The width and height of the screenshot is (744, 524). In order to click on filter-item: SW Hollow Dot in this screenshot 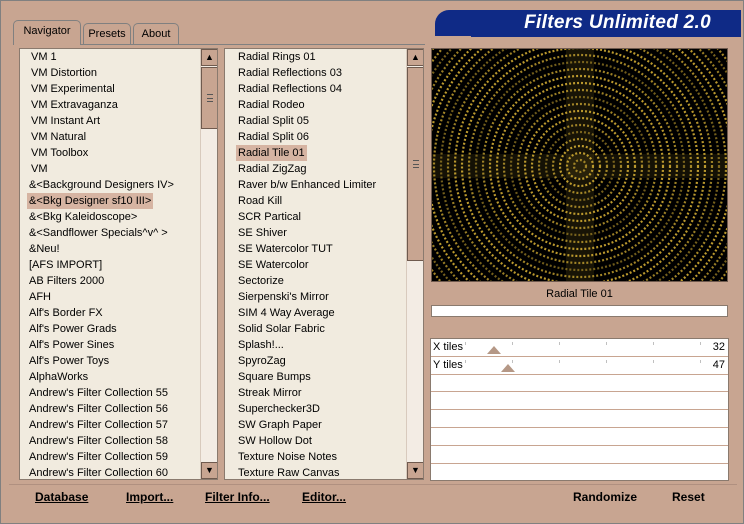, I will do `click(315, 441)`.